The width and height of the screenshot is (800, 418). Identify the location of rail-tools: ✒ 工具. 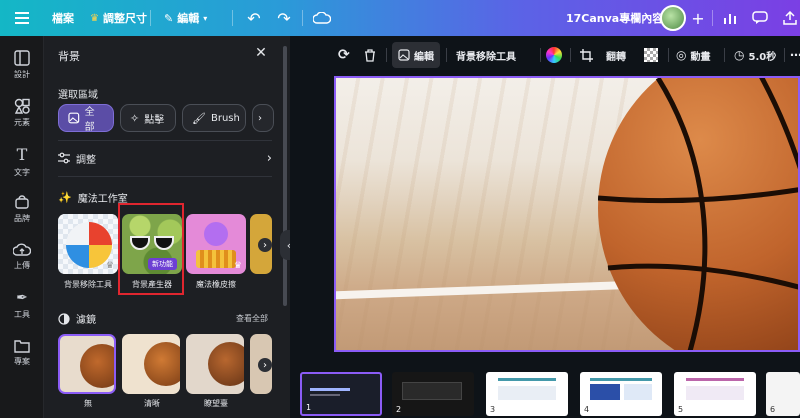
(22, 305).